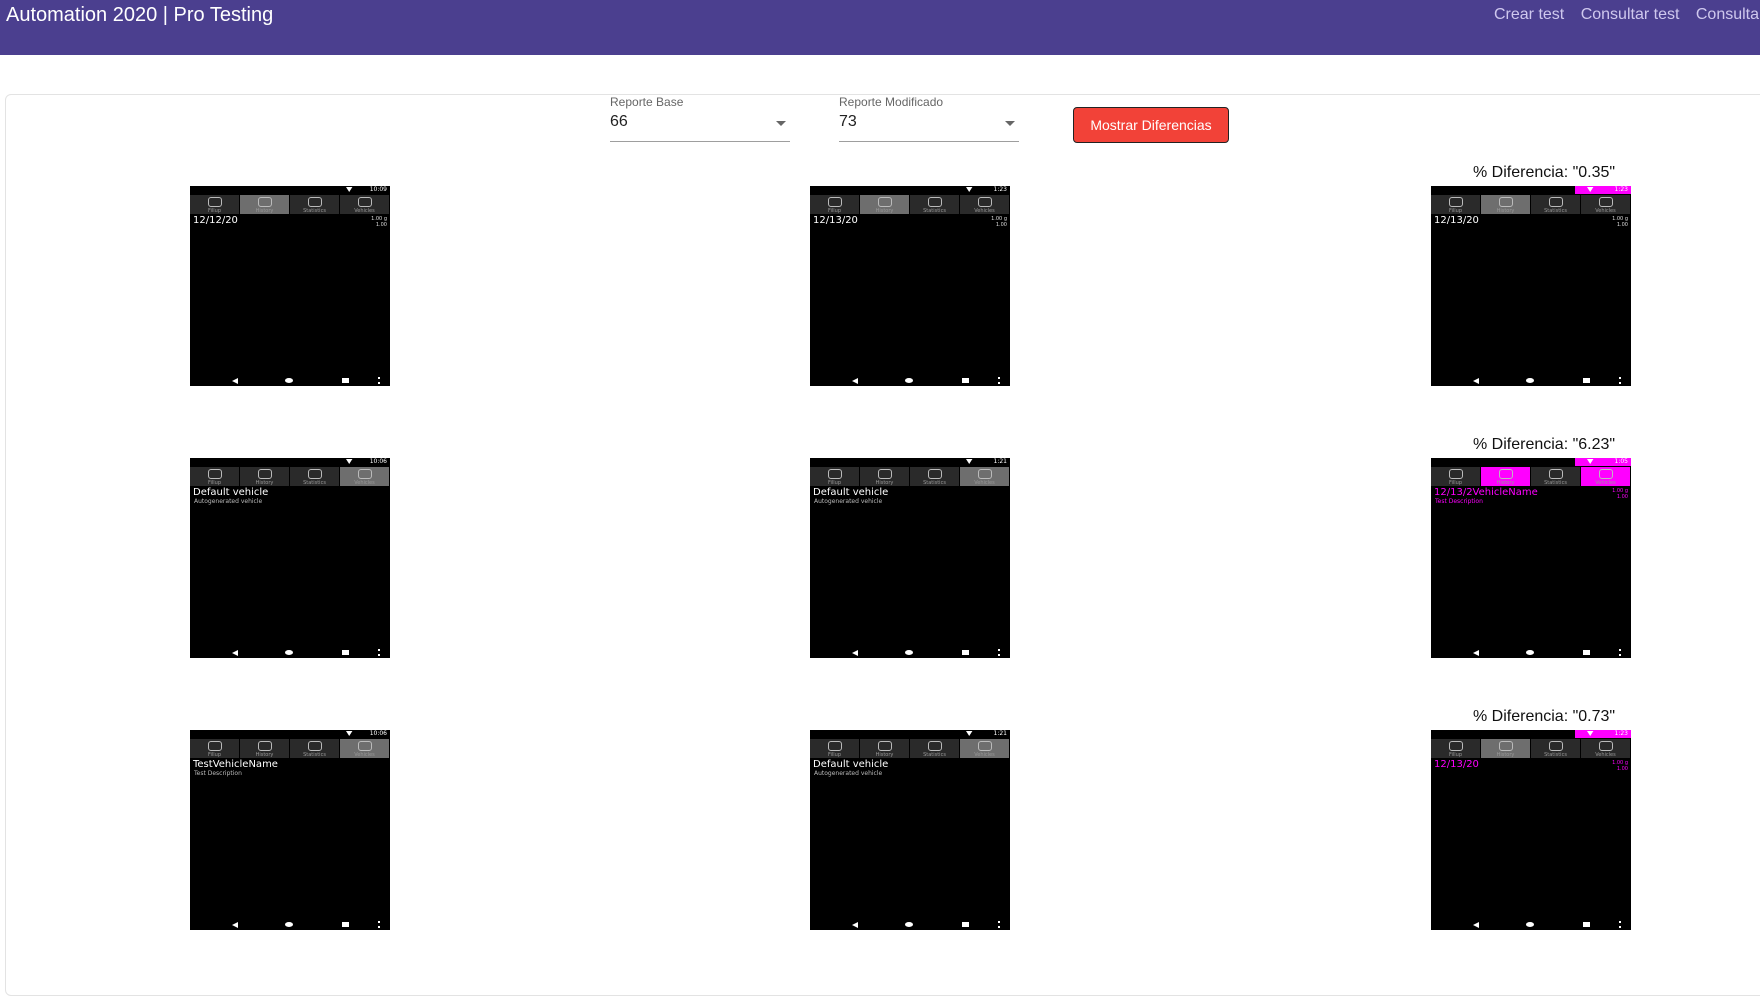 This screenshot has height=996, width=1760. I want to click on screenshot-primary-text: 12/13/2VehicleName, so click(1486, 492).